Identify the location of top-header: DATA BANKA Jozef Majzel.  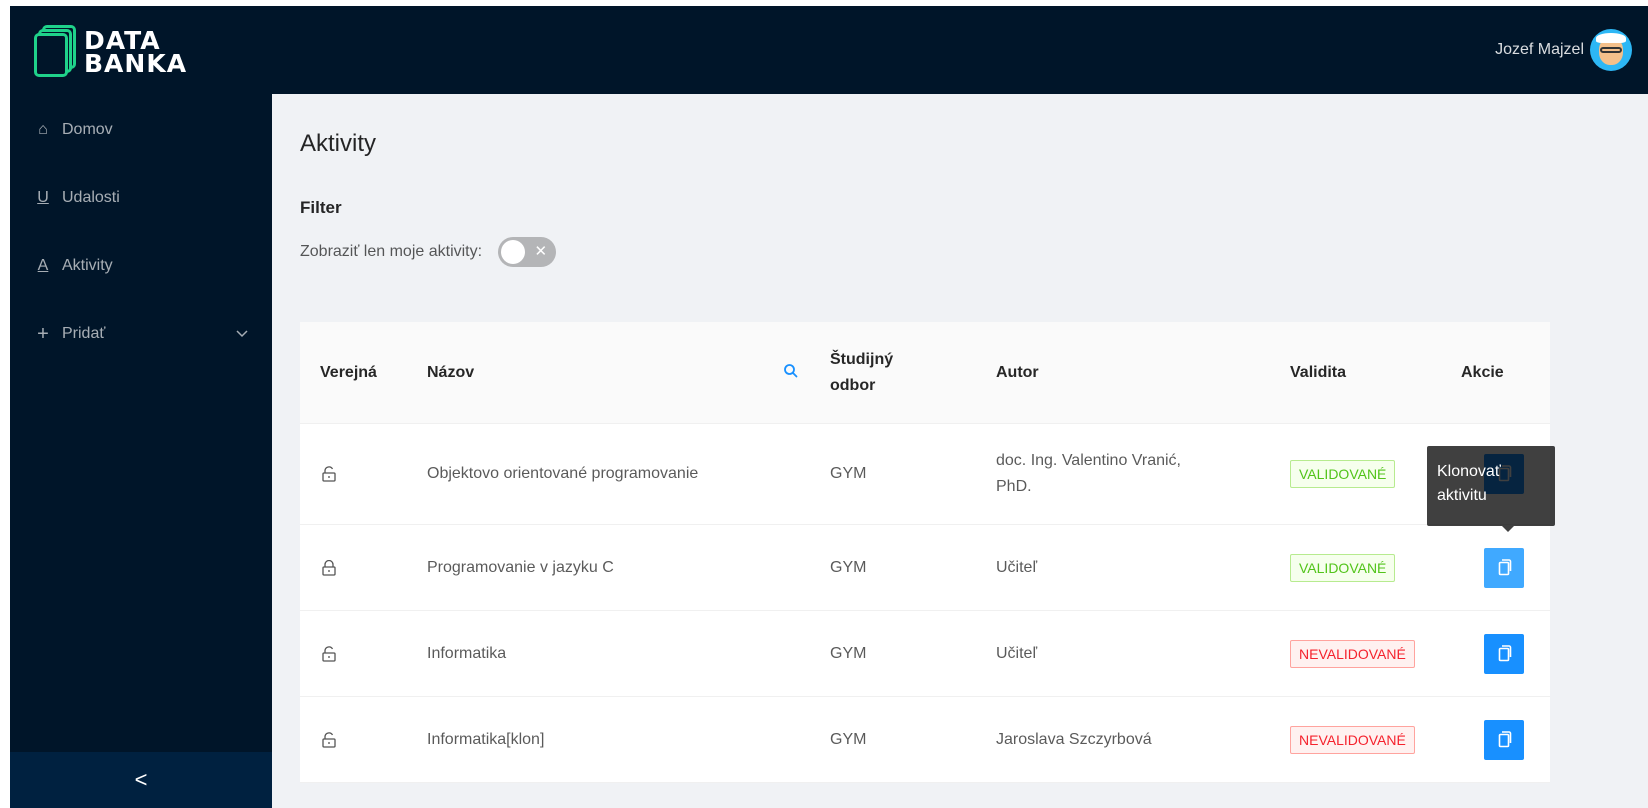
(829, 50).